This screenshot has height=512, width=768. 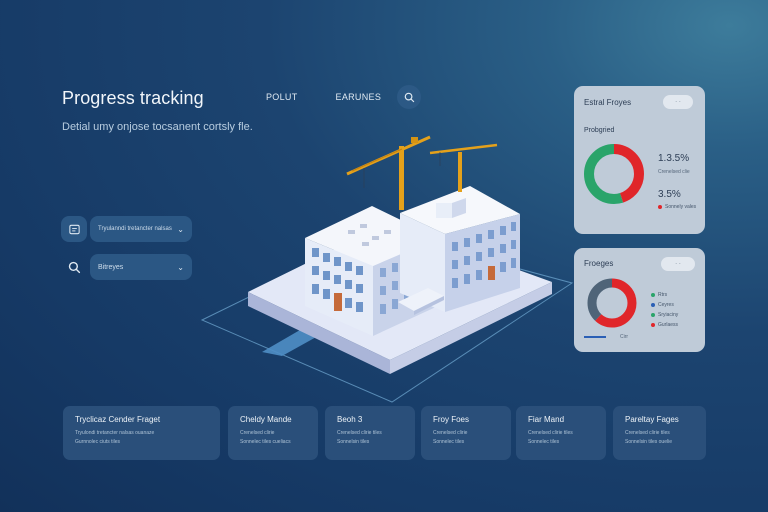 I want to click on bottom-card: Froy Foes Crenelsed clirie Sonnelec tiles, so click(x=466, y=433).